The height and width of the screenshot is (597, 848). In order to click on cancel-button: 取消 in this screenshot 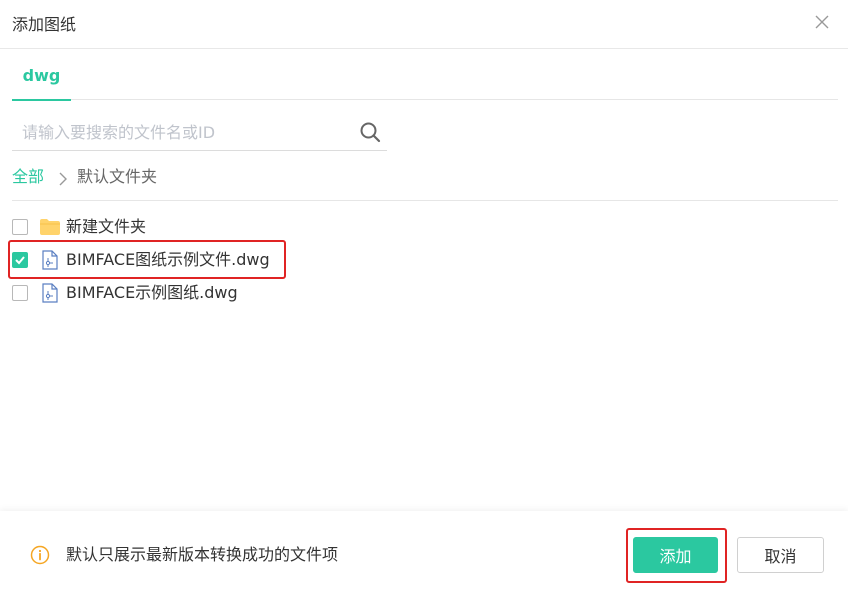, I will do `click(780, 555)`.